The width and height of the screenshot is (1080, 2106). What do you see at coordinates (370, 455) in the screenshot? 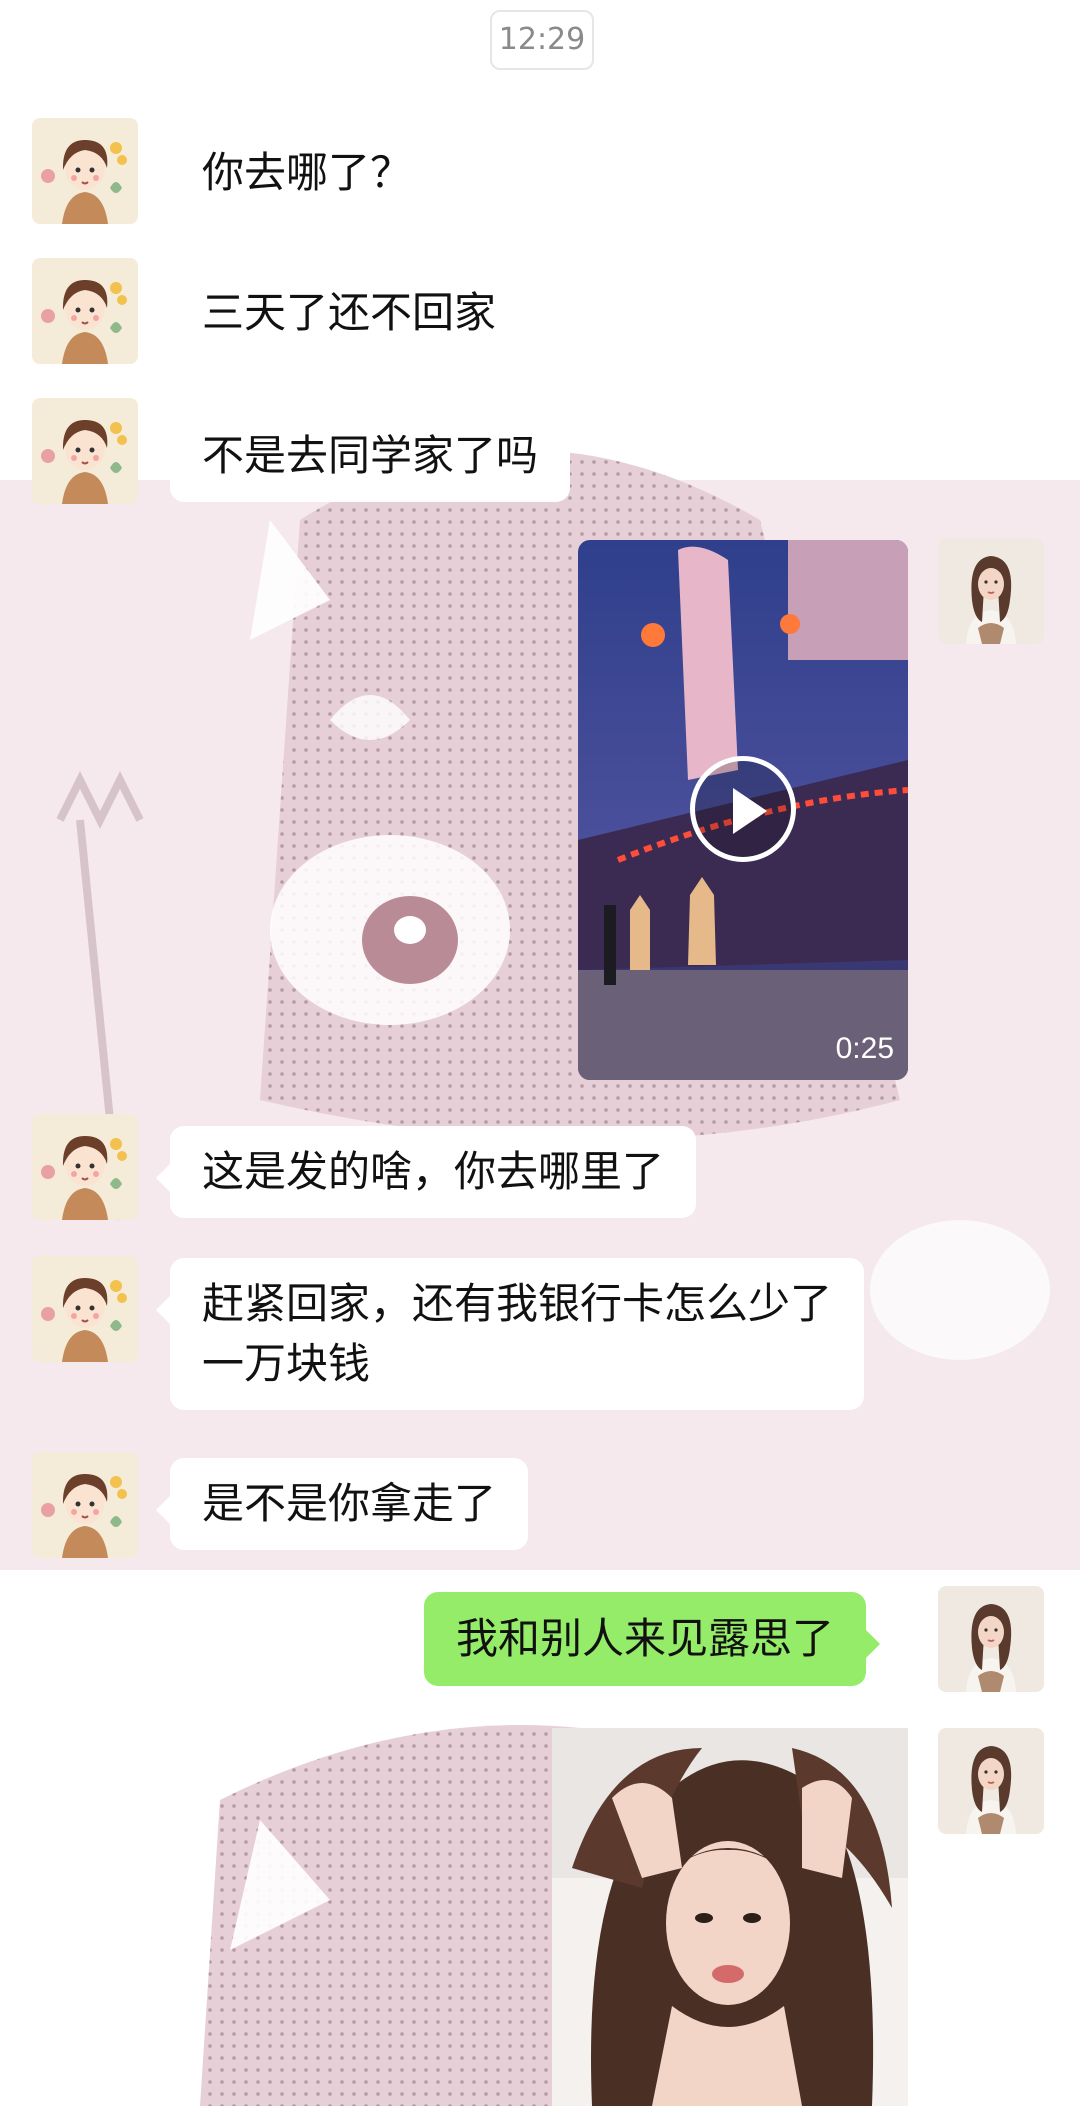
I see `message-text: 不是去同学家了吗` at bounding box center [370, 455].